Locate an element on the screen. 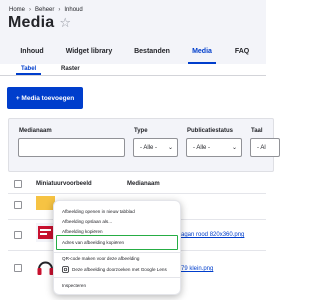  table-header: Miniatuurvoorbeeld Medianaam is located at coordinates (133, 184).